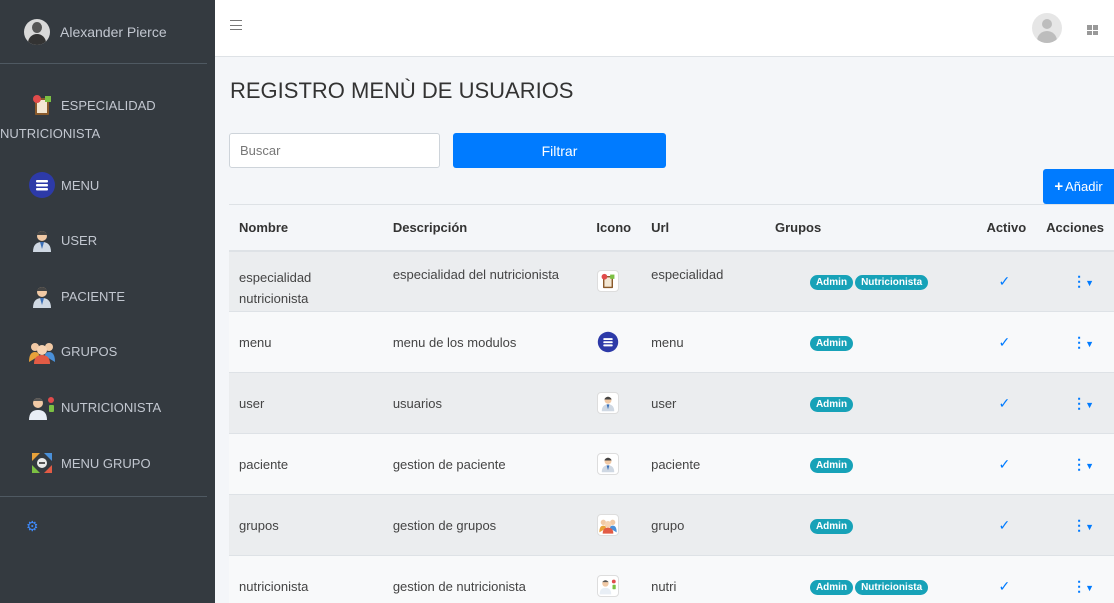 This screenshot has height=603, width=1114. I want to click on cell-url: user, so click(703, 403).